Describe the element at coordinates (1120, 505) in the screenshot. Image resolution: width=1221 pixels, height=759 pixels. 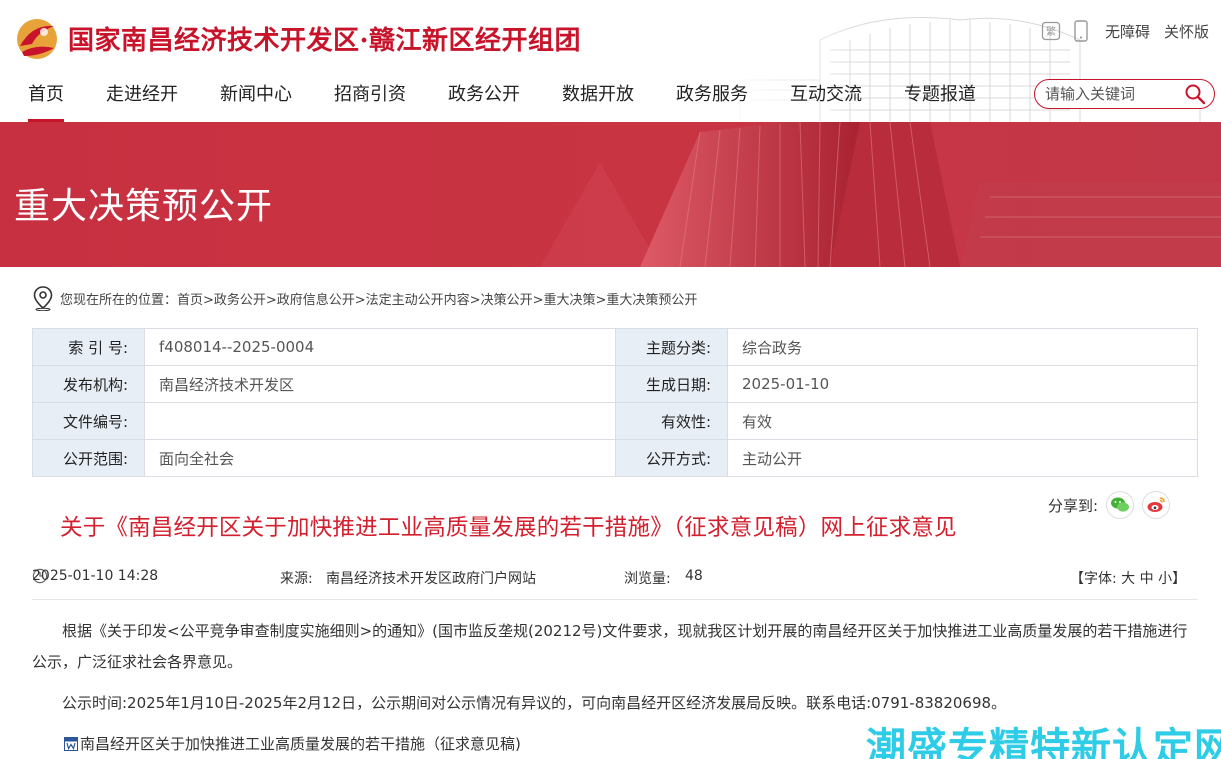
I see `wechat-share-icon` at that location.